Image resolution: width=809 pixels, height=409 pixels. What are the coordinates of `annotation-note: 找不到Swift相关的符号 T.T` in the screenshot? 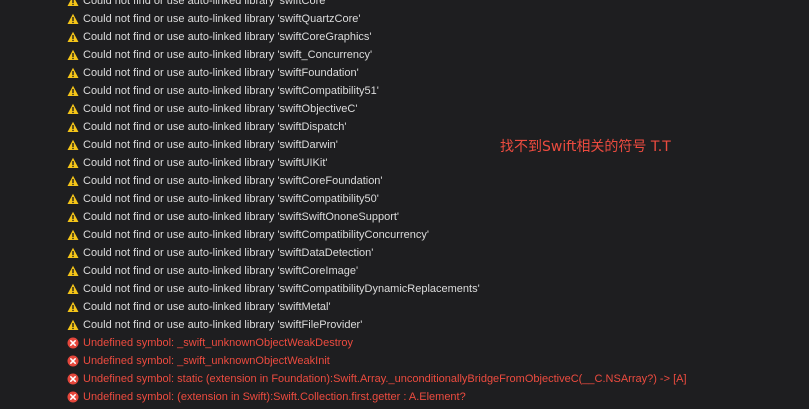 It's located at (585, 147).